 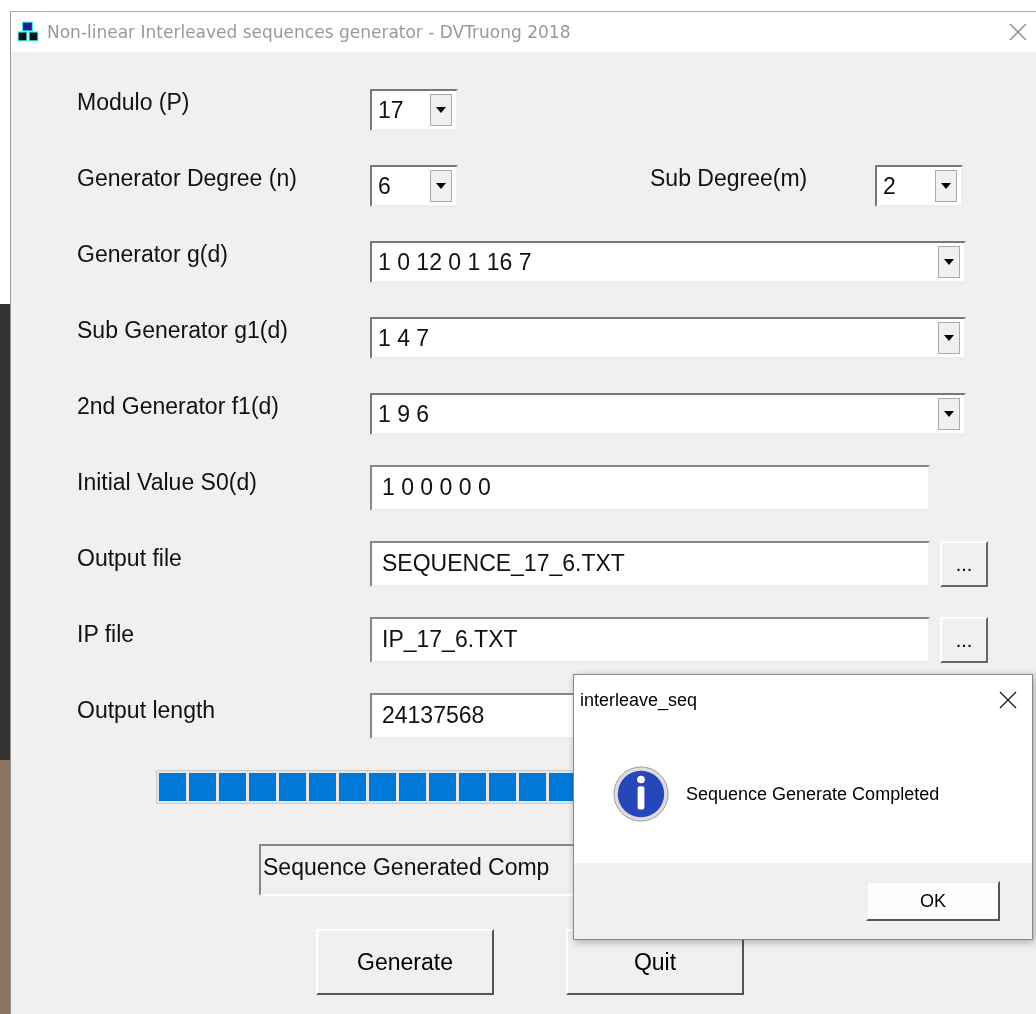 I want to click on dialog-message: Sequence Generate Completed, so click(x=813, y=794).